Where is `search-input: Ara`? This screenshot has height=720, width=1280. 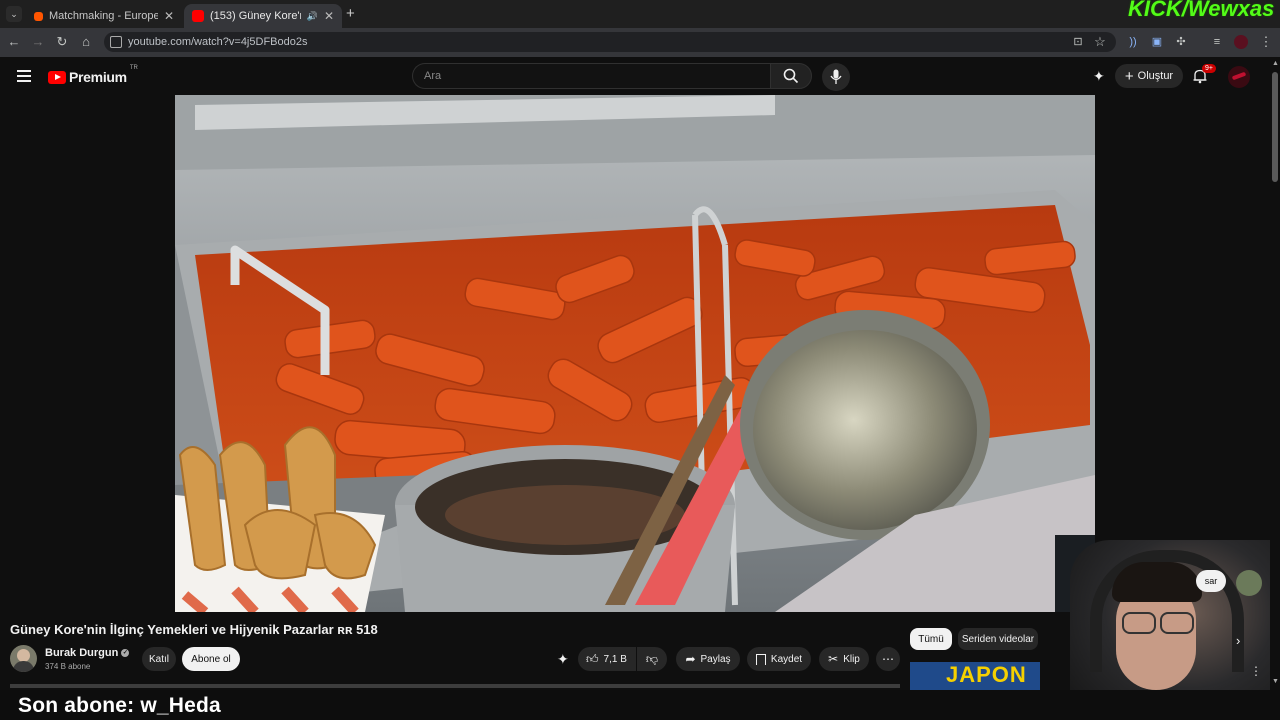
search-input: Ara is located at coordinates (591, 76).